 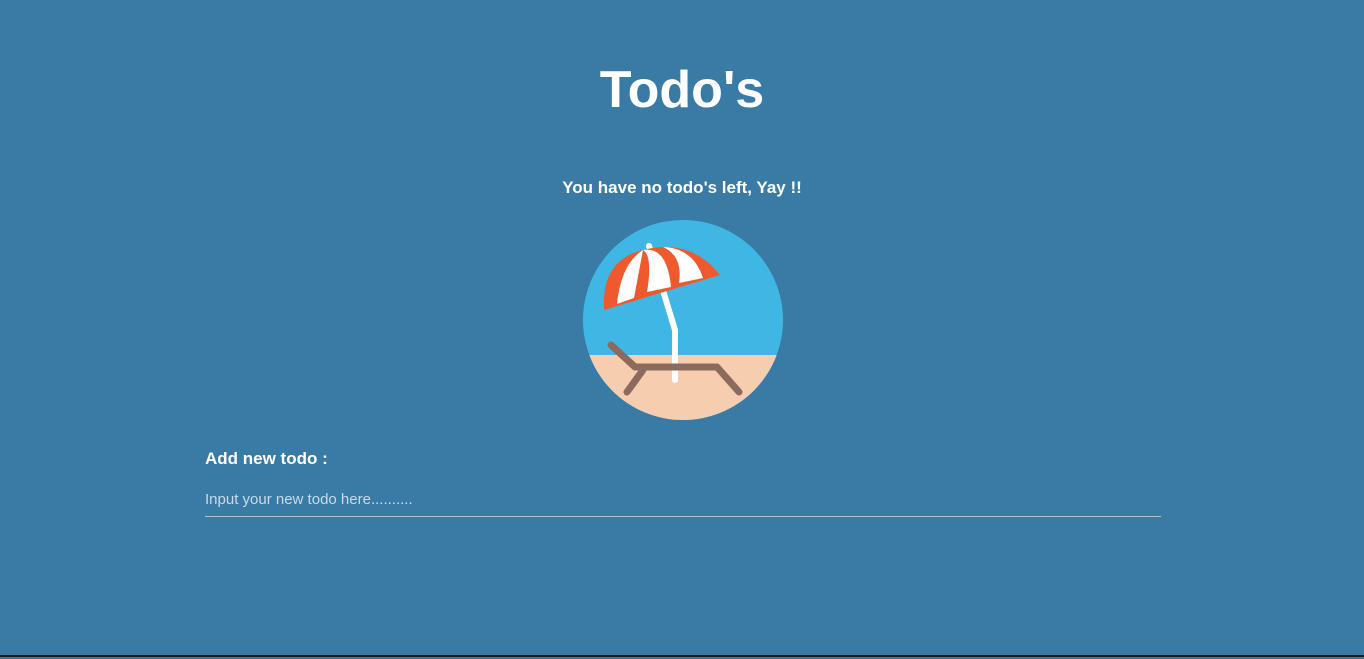 I want to click on page-title: Todo's, so click(x=682, y=90).